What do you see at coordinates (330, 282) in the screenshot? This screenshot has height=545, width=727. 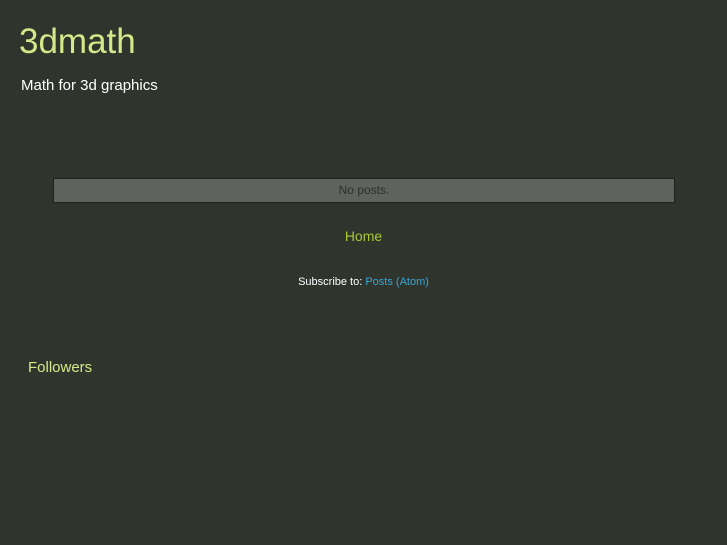 I see `subscribe-label: Subscribe to:` at bounding box center [330, 282].